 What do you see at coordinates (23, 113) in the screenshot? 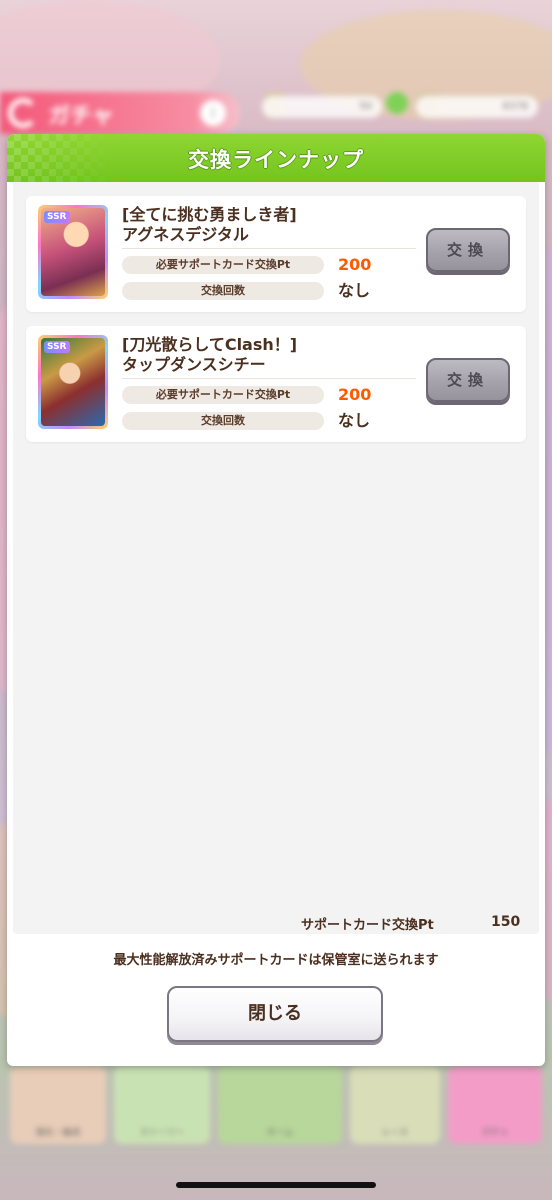
I see `gacha-refresh-icon` at bounding box center [23, 113].